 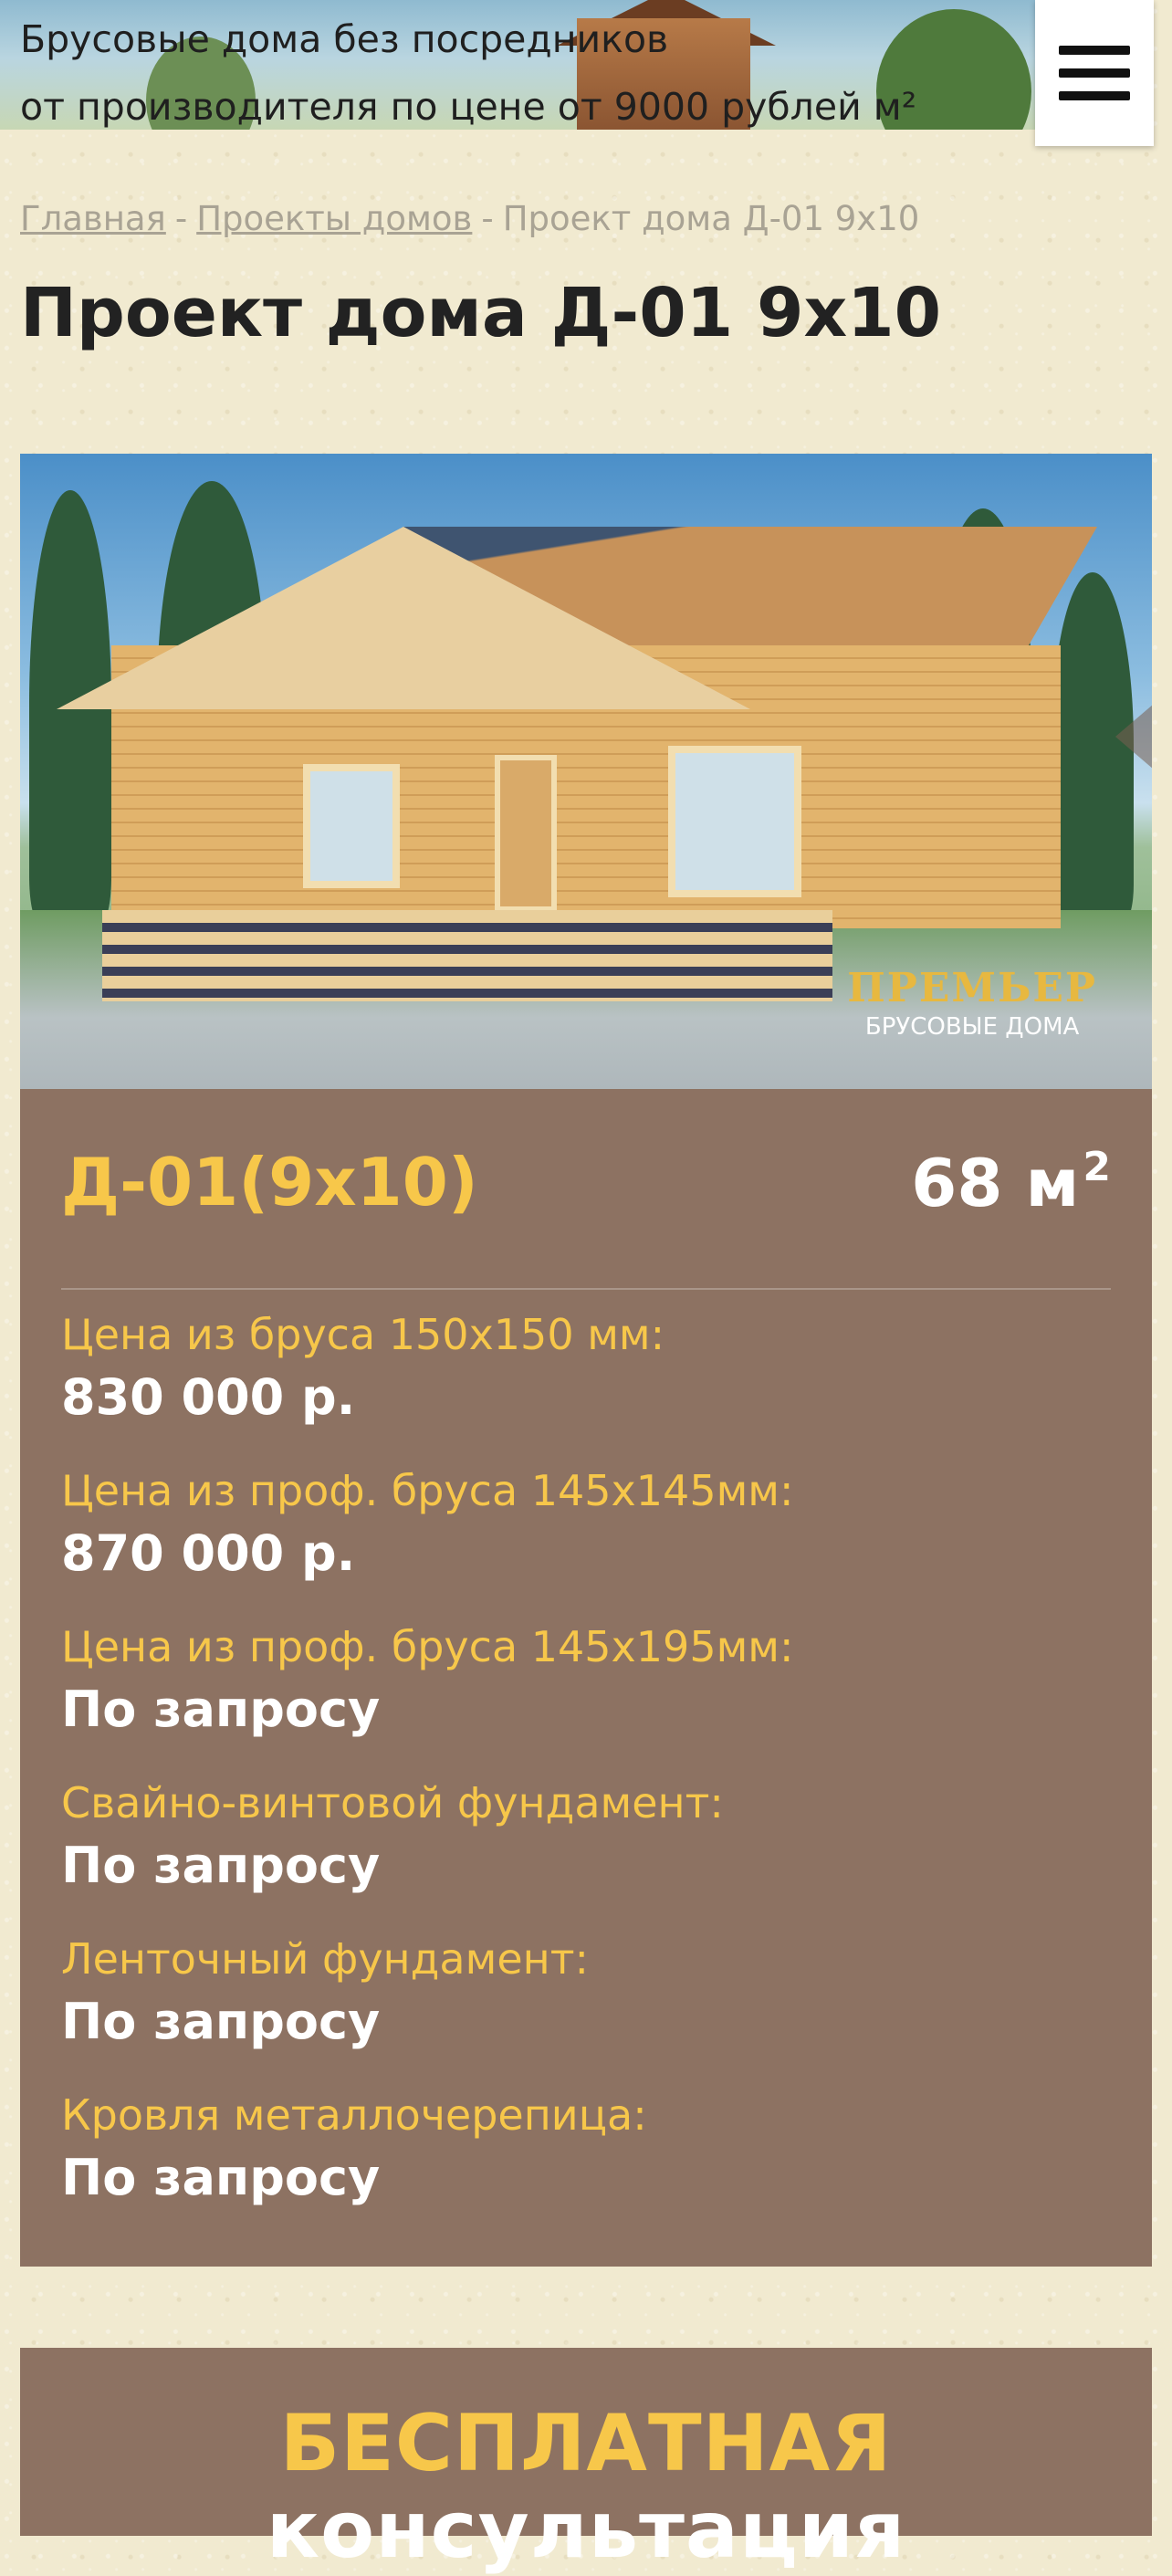 What do you see at coordinates (586, 1289) in the screenshot?
I see `card-divider` at bounding box center [586, 1289].